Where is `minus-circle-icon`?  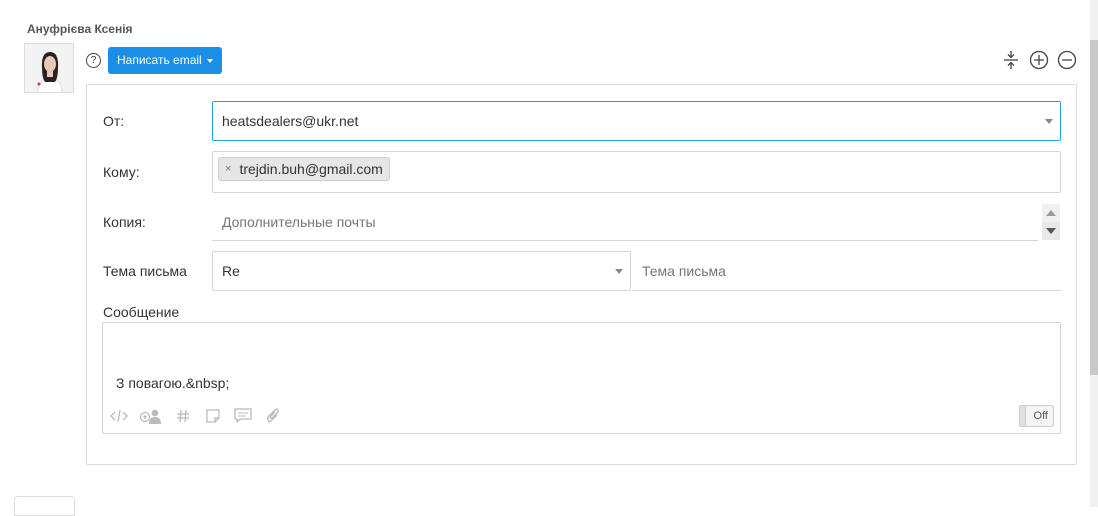 minus-circle-icon is located at coordinates (1067, 60).